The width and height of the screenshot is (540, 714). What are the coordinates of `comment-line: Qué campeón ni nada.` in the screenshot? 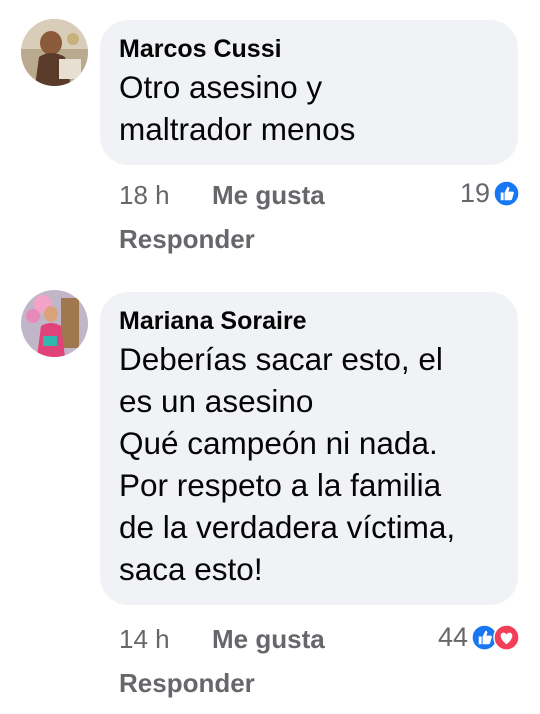 It's located at (278, 443).